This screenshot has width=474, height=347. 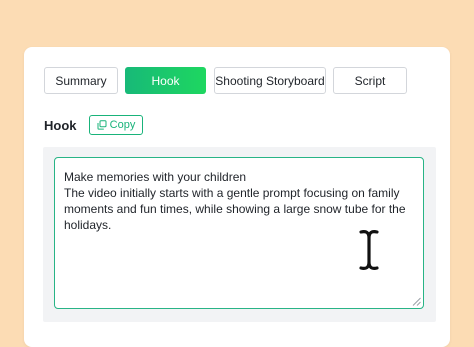 I want to click on copy-icon, so click(x=102, y=125).